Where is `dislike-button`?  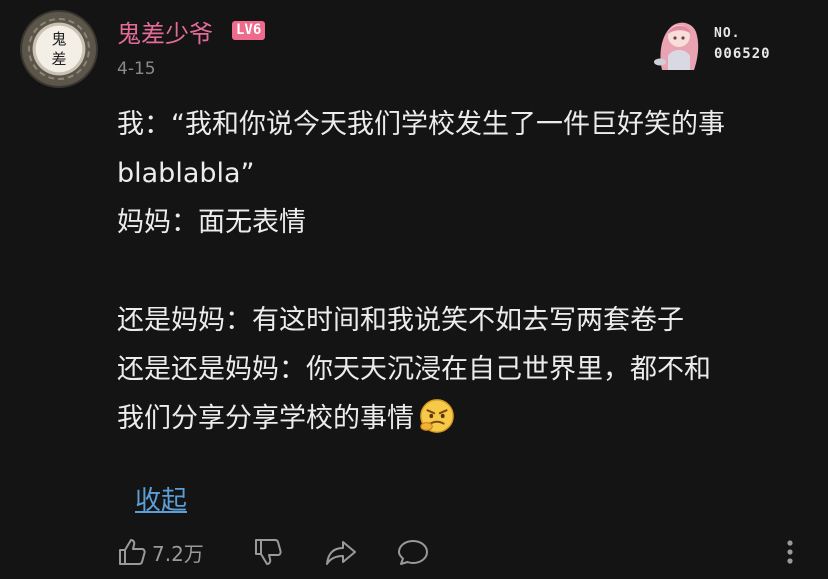 dislike-button is located at coordinates (268, 552).